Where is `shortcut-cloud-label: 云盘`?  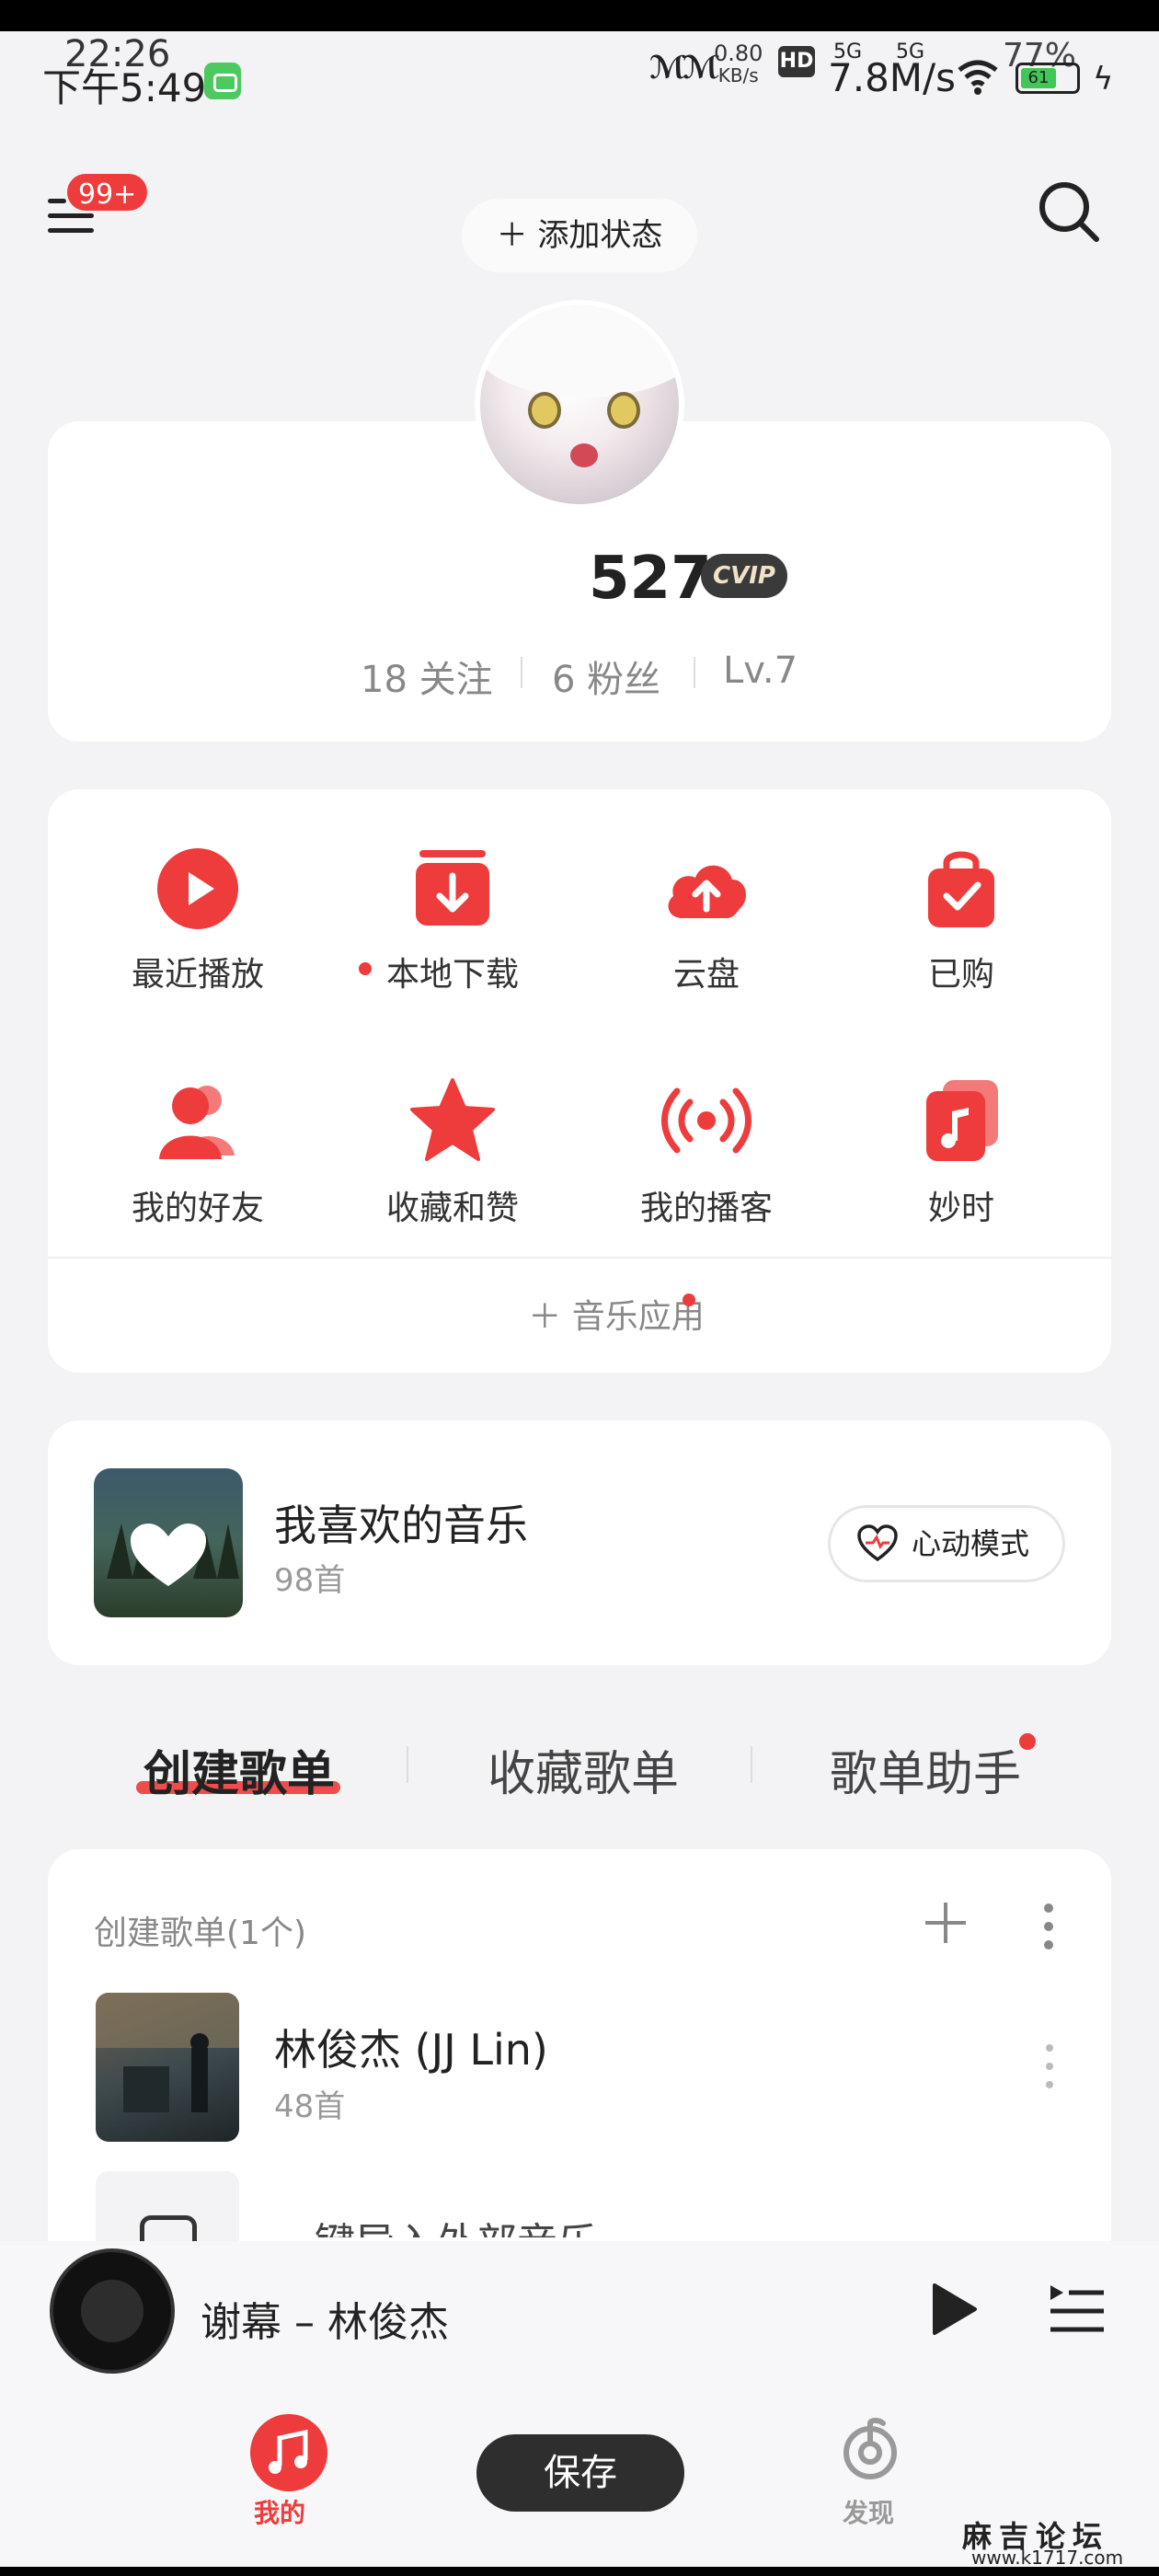
shortcut-cloud-label: 云盘 is located at coordinates (706, 972).